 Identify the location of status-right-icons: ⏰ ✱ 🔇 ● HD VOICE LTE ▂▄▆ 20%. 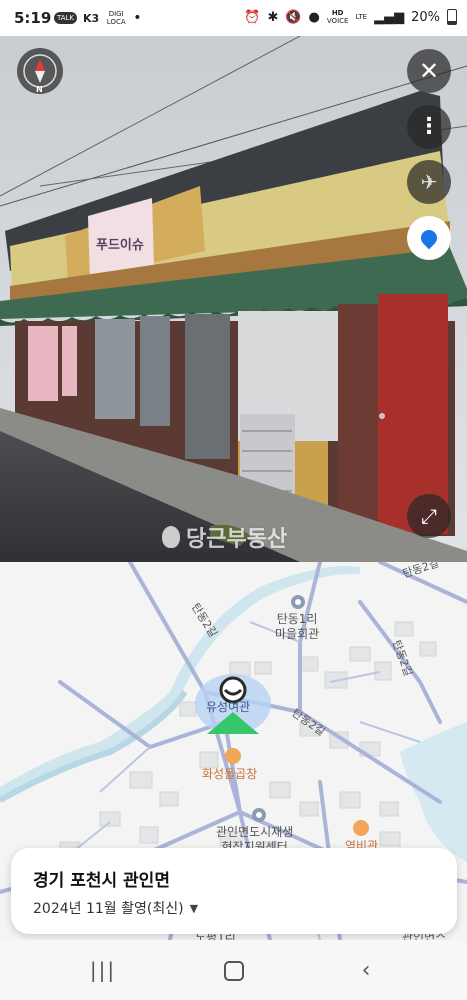
(350, 17).